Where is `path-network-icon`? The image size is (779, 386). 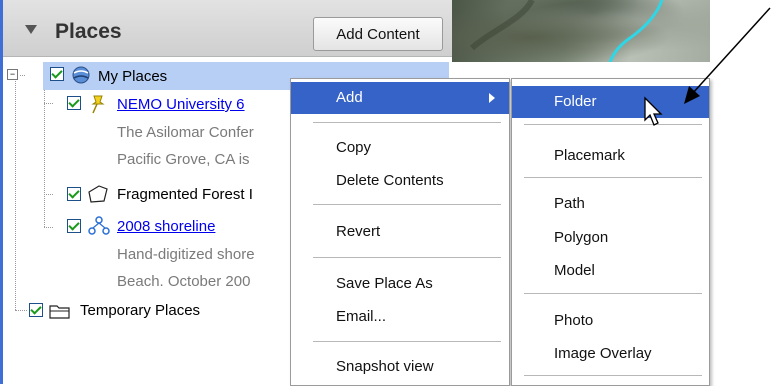
path-network-icon is located at coordinates (99, 225).